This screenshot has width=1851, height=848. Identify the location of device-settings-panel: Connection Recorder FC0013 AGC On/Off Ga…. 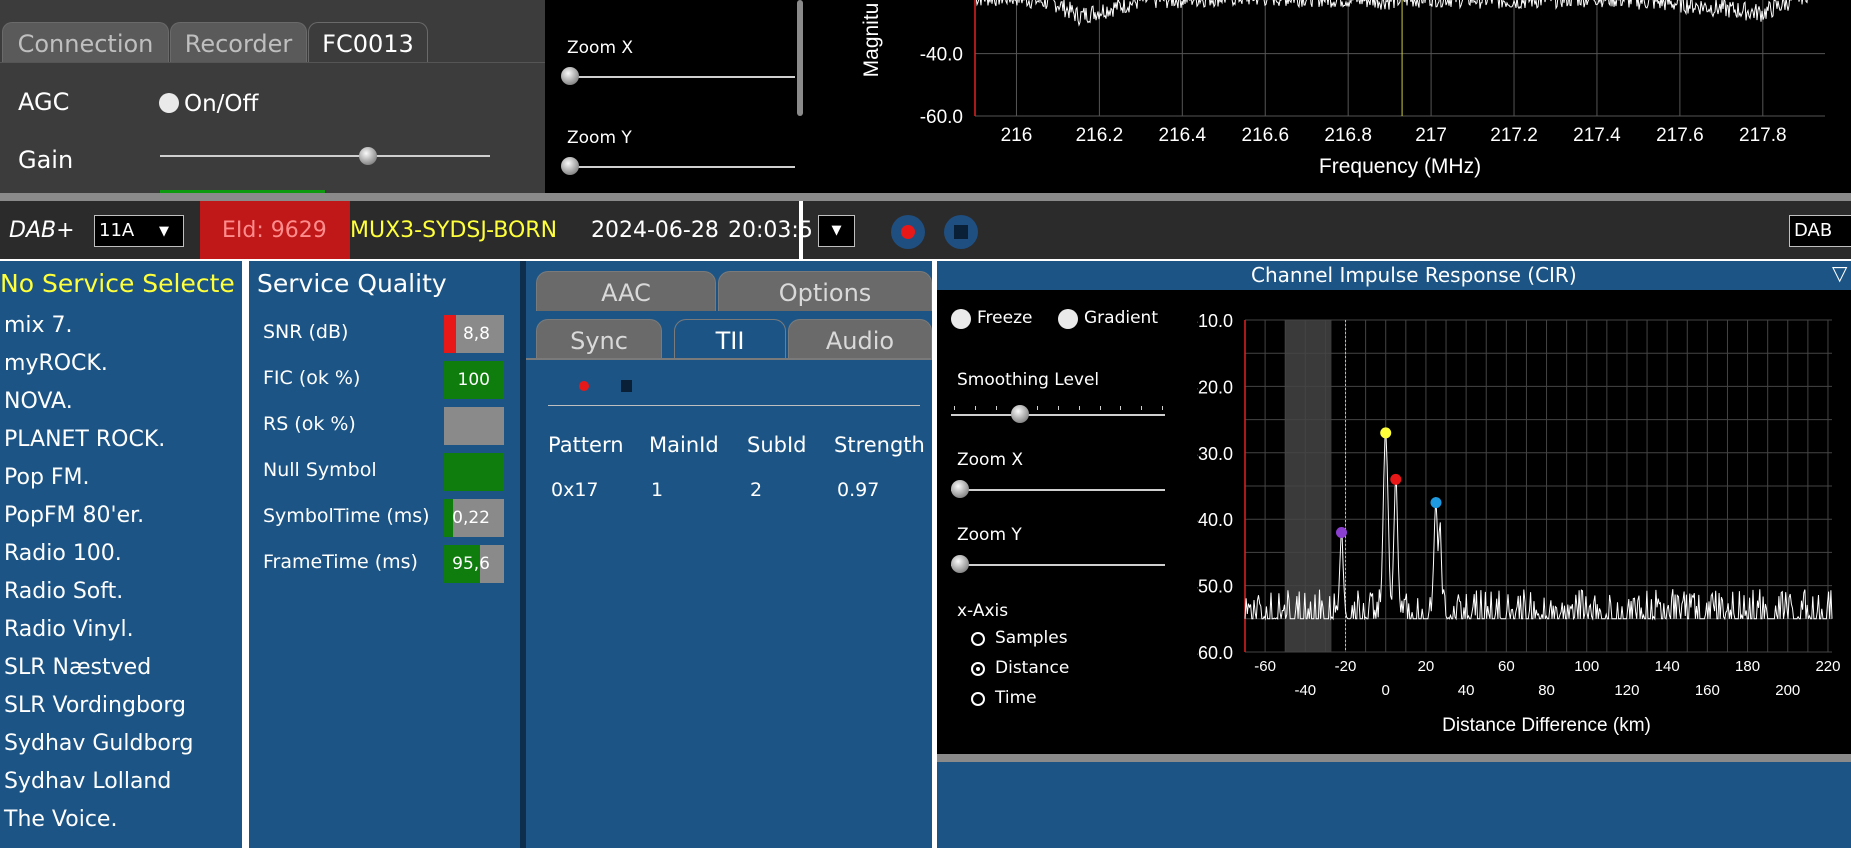
(272, 96).